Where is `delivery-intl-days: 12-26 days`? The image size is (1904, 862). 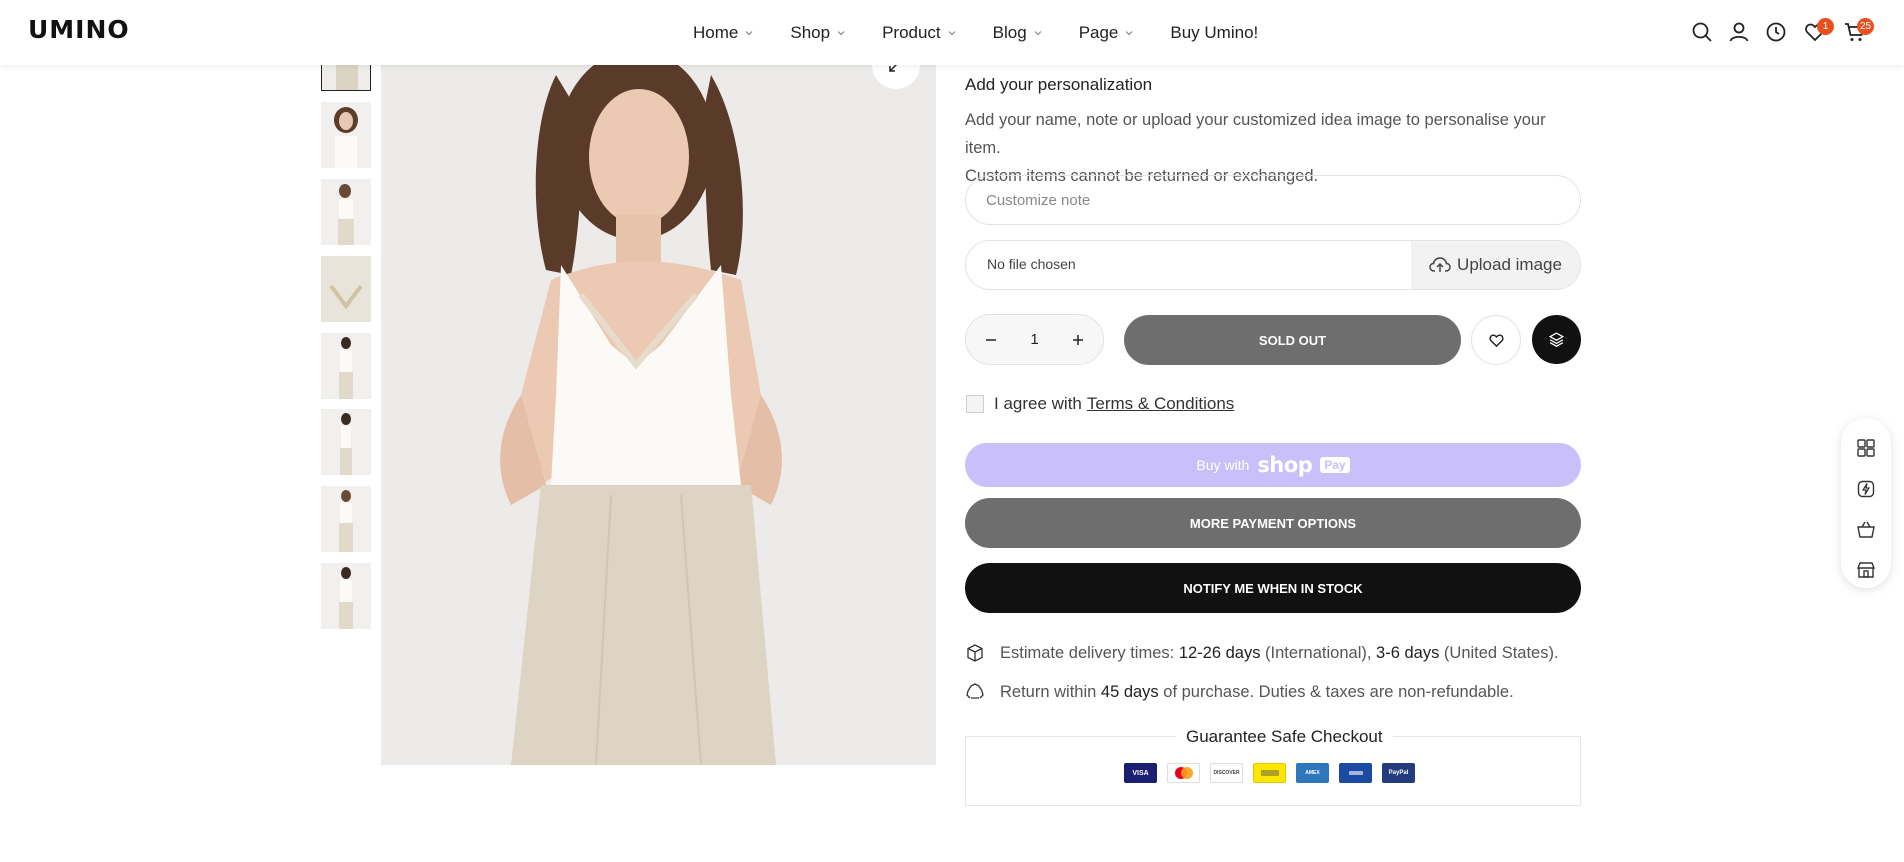 delivery-intl-days: 12-26 days is located at coordinates (1219, 652).